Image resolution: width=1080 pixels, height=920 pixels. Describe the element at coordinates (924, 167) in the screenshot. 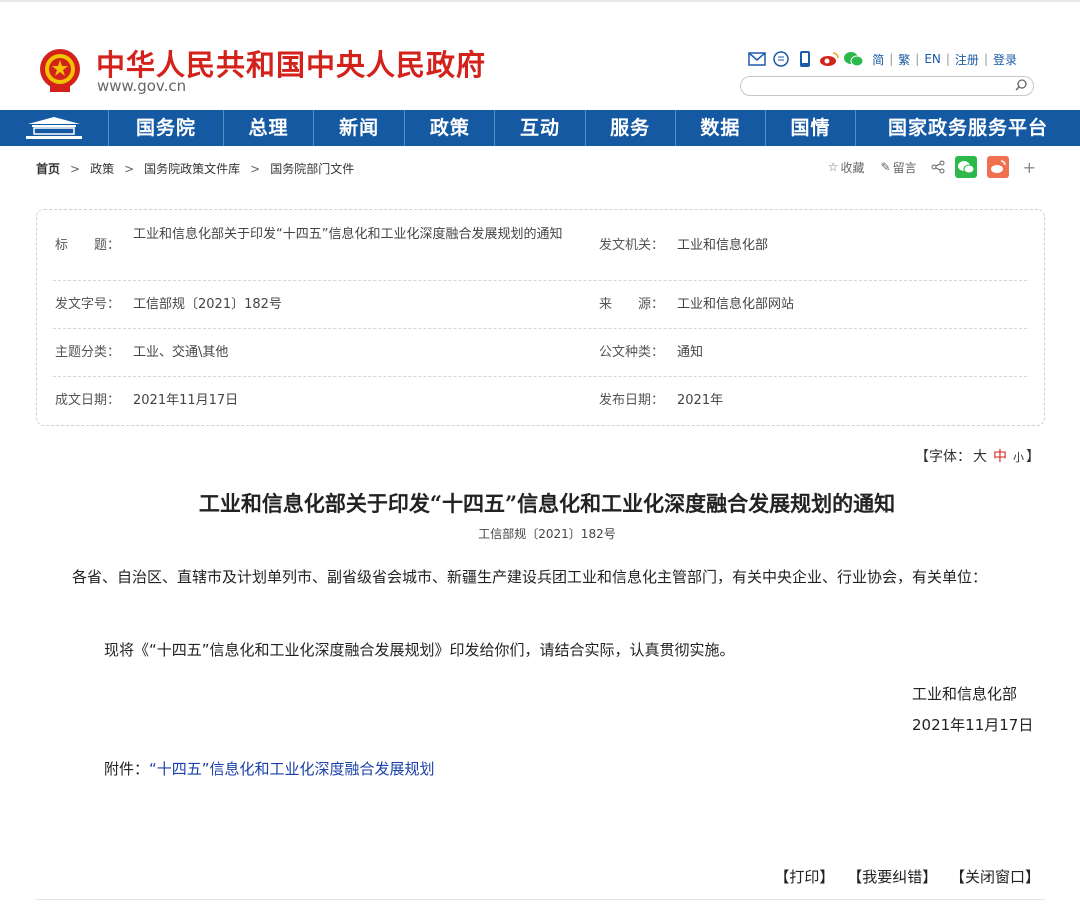

I see `share-toolbar: ☆ 收藏 ✎ 留言 +` at that location.